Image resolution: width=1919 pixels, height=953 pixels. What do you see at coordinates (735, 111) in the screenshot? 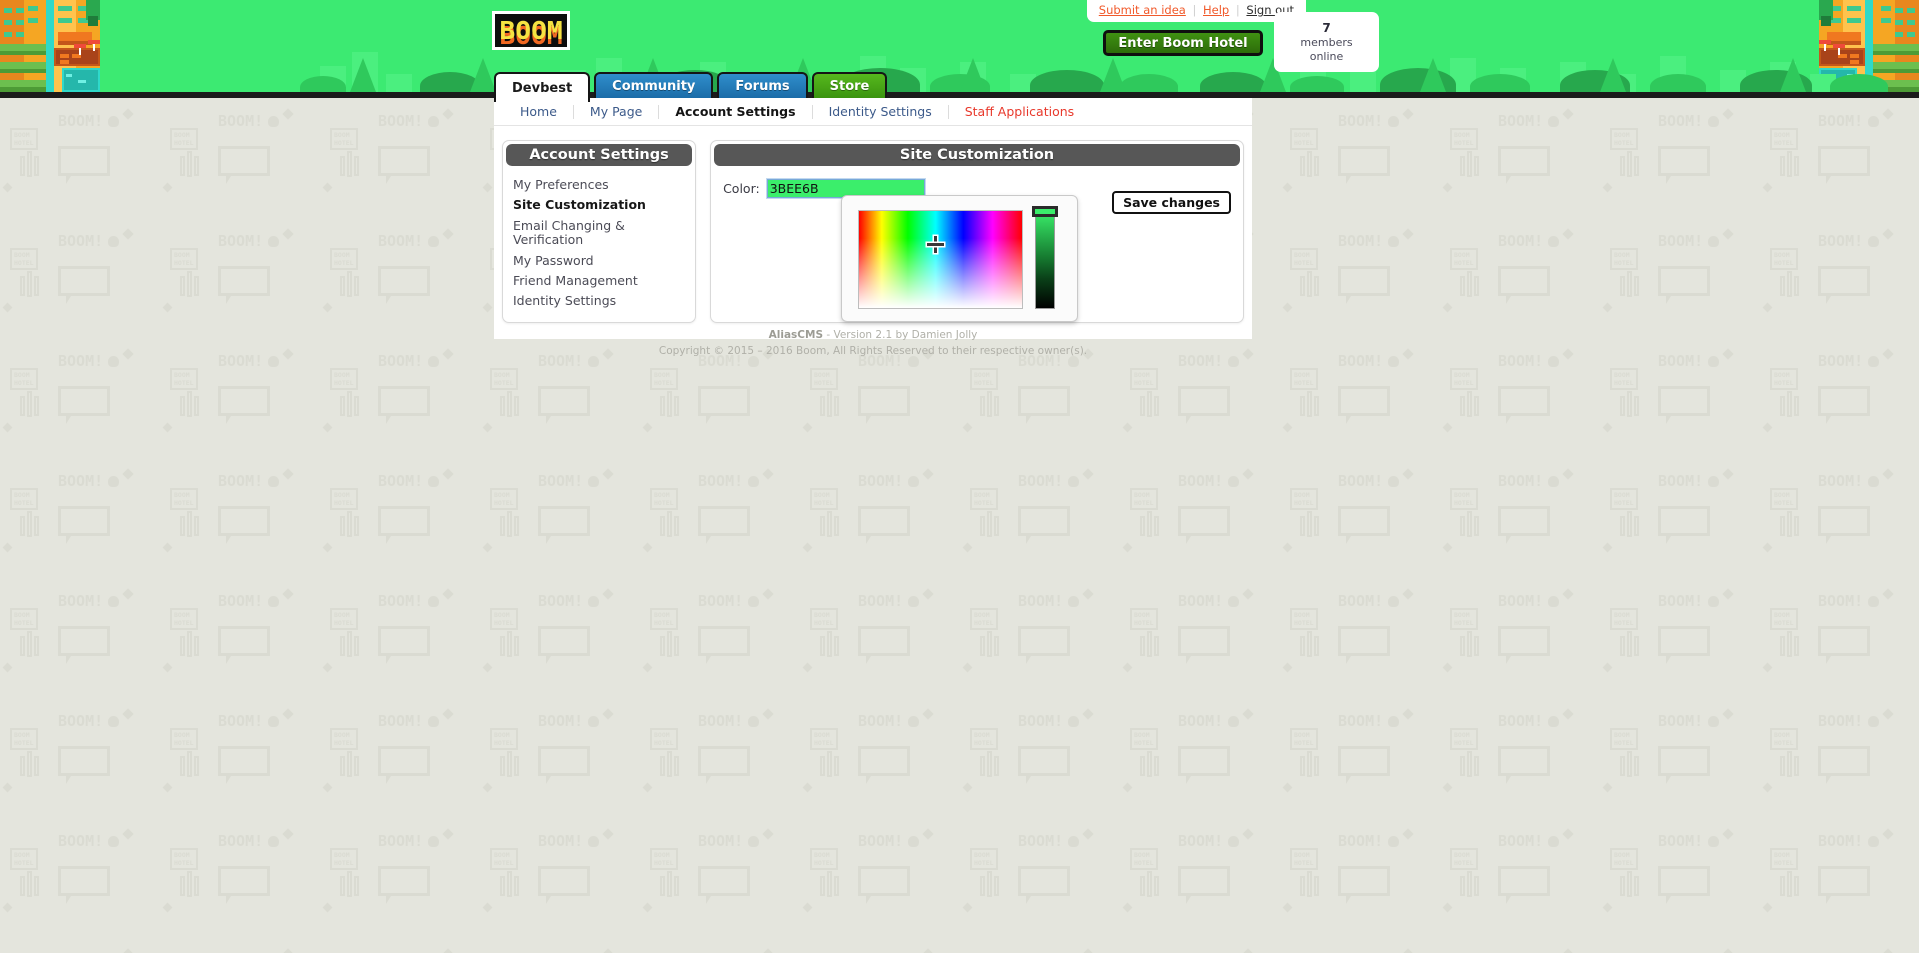
I see `subnav-item-account-settings: Account Settings` at bounding box center [735, 111].